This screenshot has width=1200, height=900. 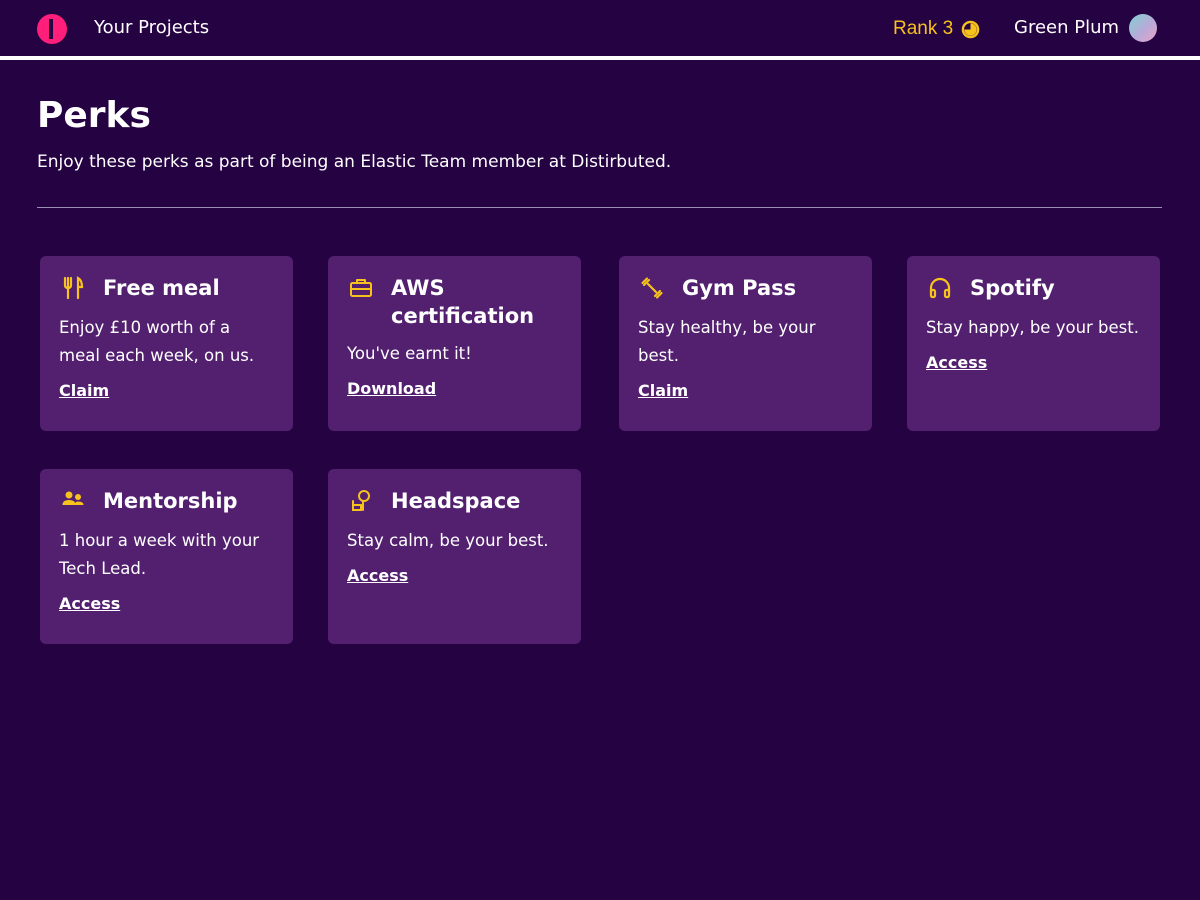 What do you see at coordinates (361, 288) in the screenshot?
I see `briefcase-icon` at bounding box center [361, 288].